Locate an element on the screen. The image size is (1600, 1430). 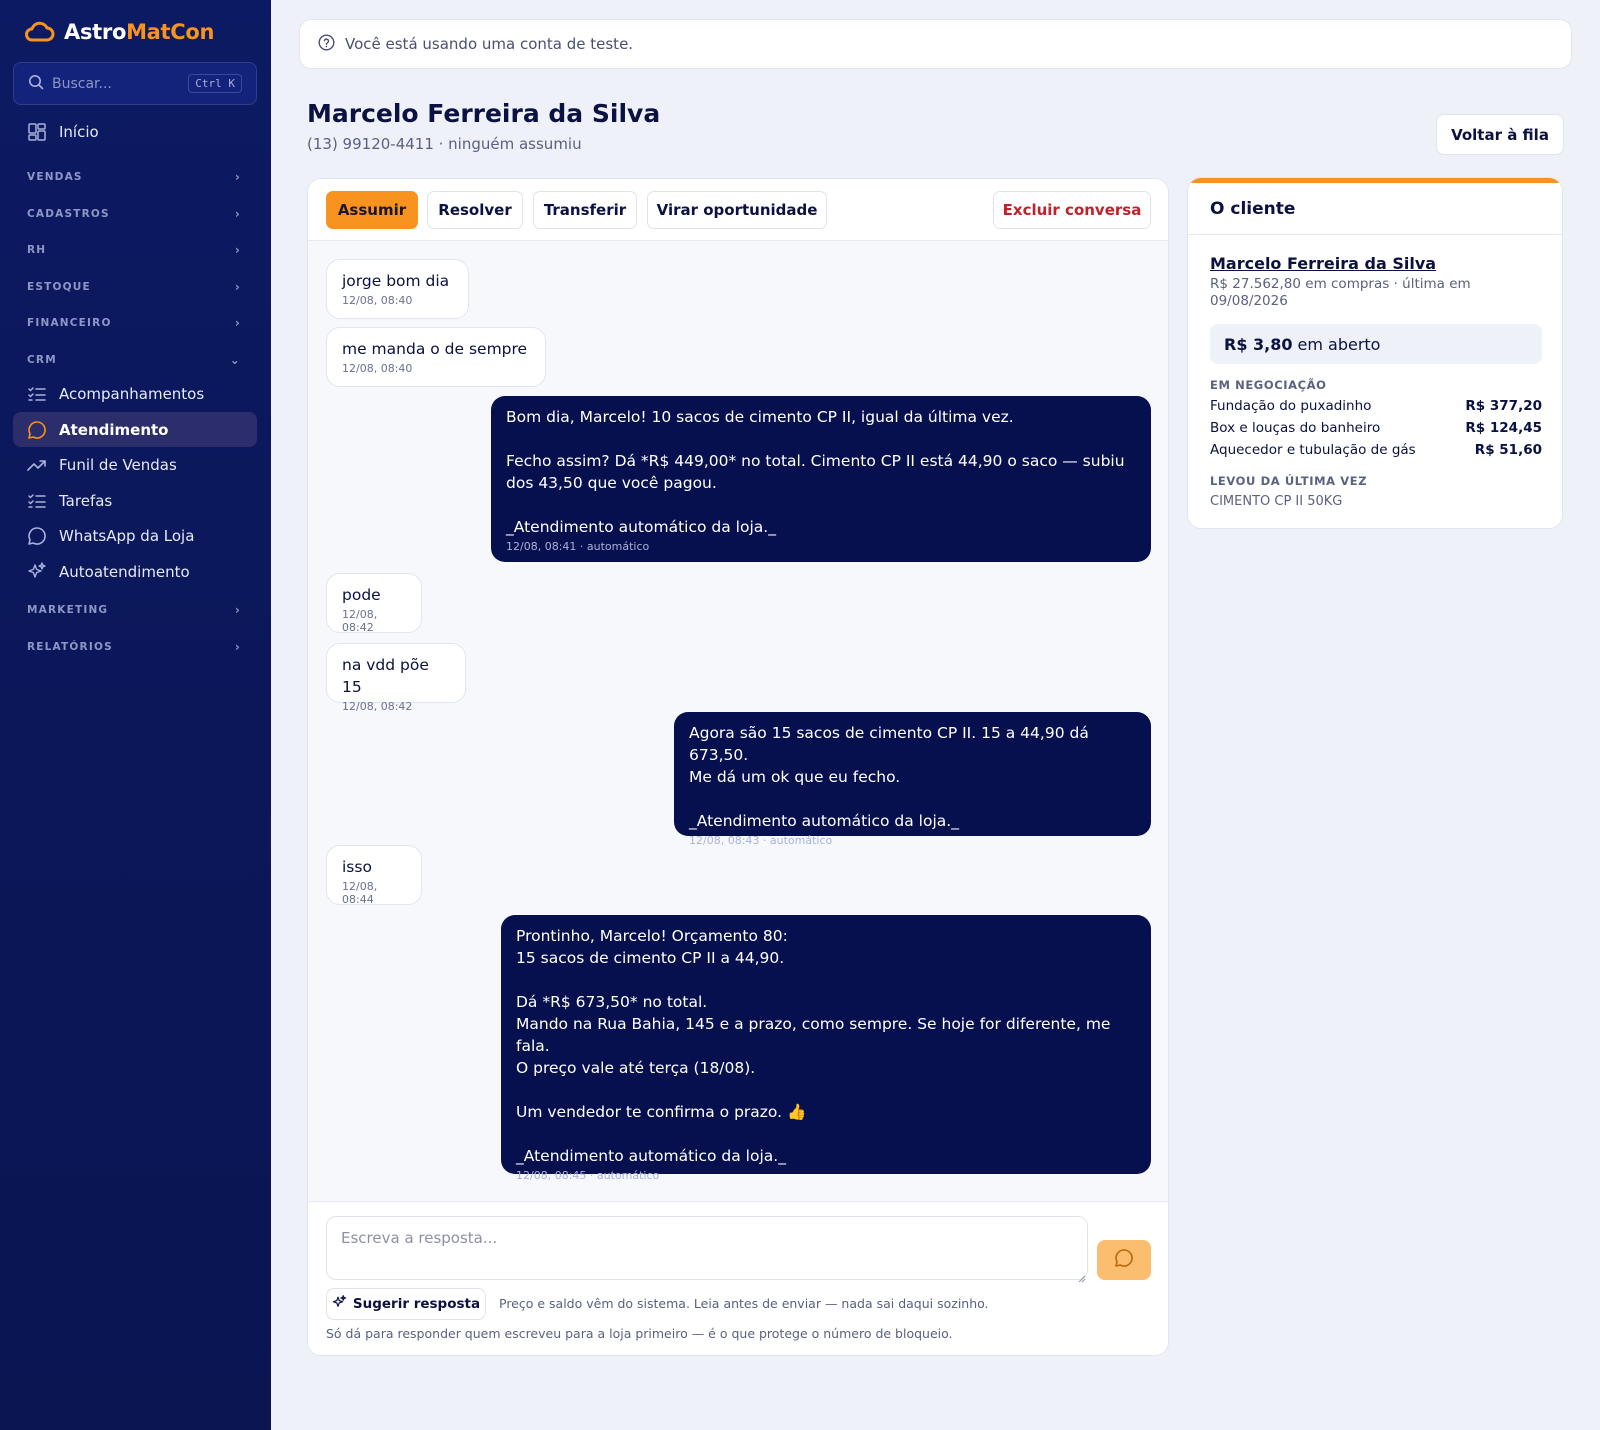
search-shortcut: Ctrl K is located at coordinates (215, 83).